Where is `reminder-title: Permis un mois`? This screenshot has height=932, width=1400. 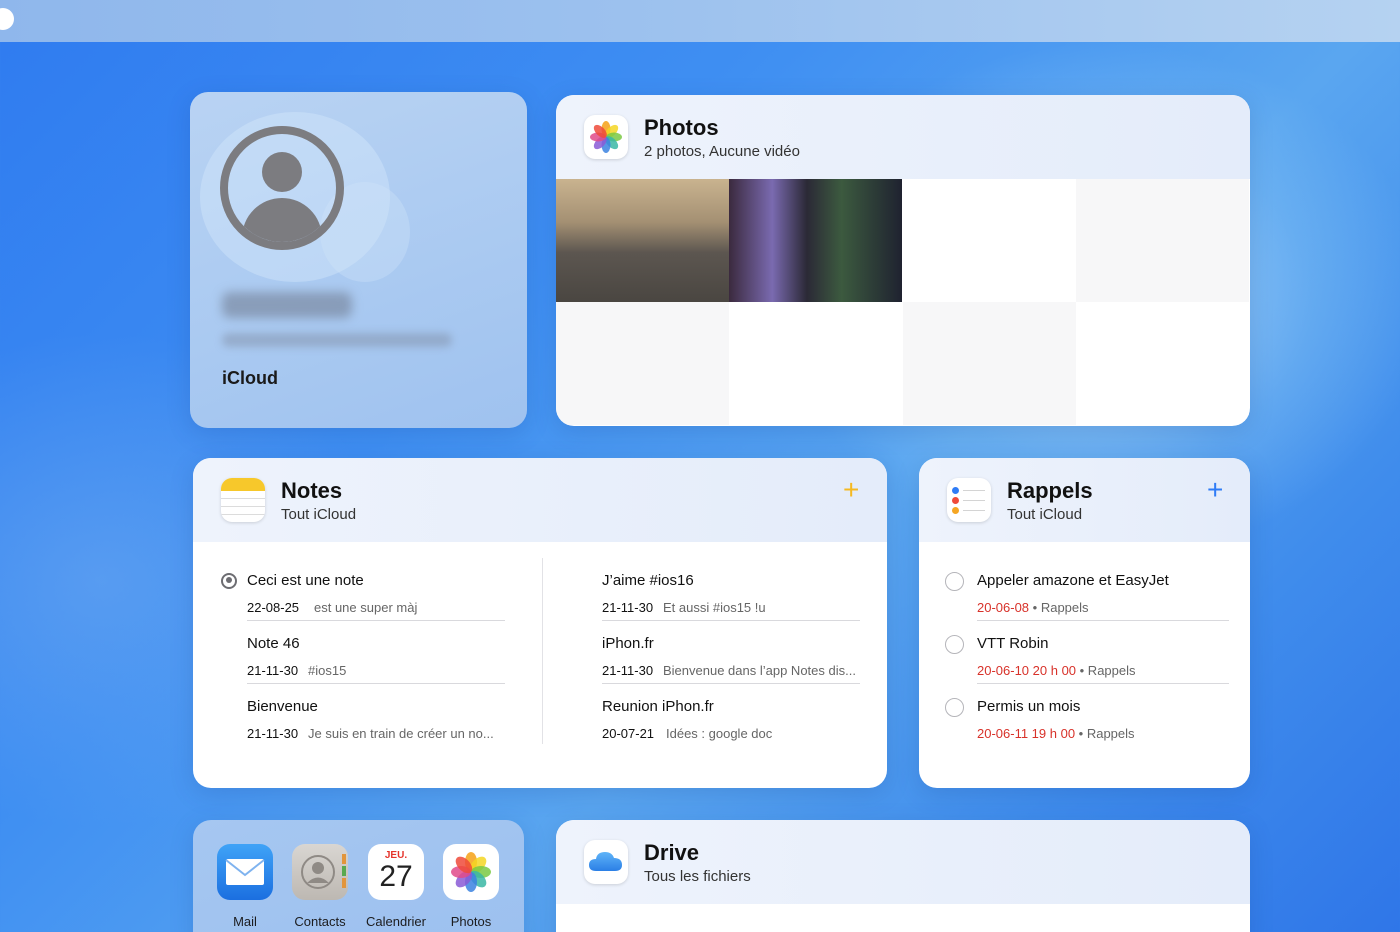 reminder-title: Permis un mois is located at coordinates (1029, 706).